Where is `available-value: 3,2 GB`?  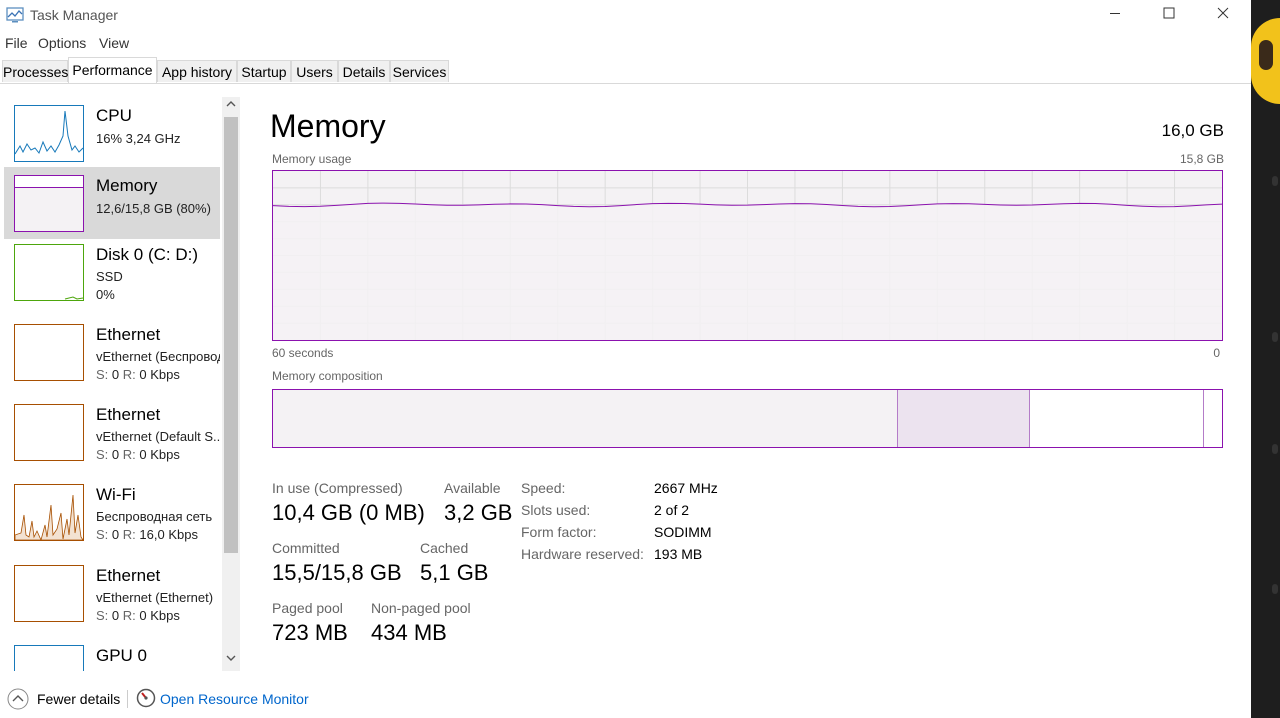 available-value: 3,2 GB is located at coordinates (478, 512).